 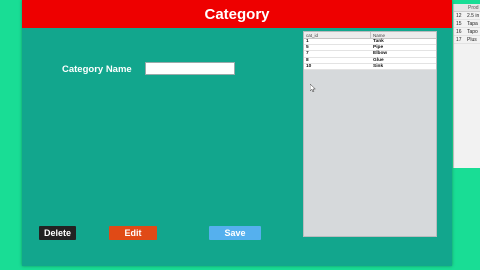 What do you see at coordinates (473, 16) in the screenshot?
I see `background-row-name: 2.5 in` at bounding box center [473, 16].